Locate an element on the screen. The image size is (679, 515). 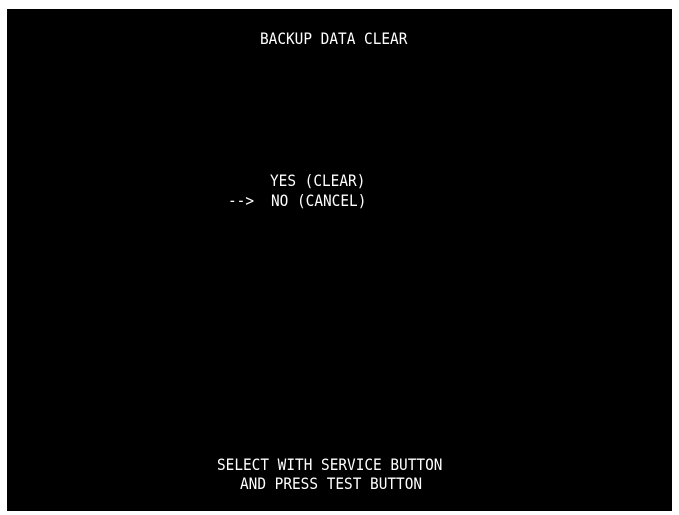
menu-title: BACKUP DATA CLEAR is located at coordinates (334, 38).